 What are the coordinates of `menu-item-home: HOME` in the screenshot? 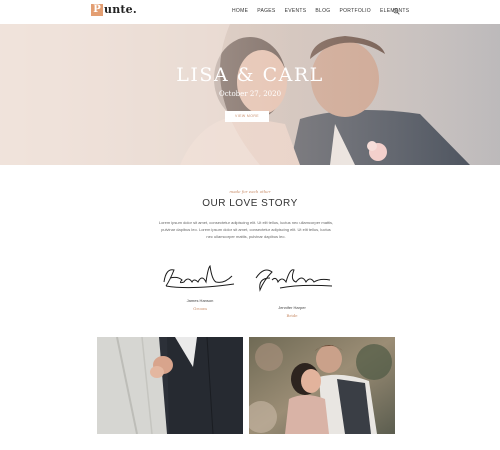 It's located at (240, 11).